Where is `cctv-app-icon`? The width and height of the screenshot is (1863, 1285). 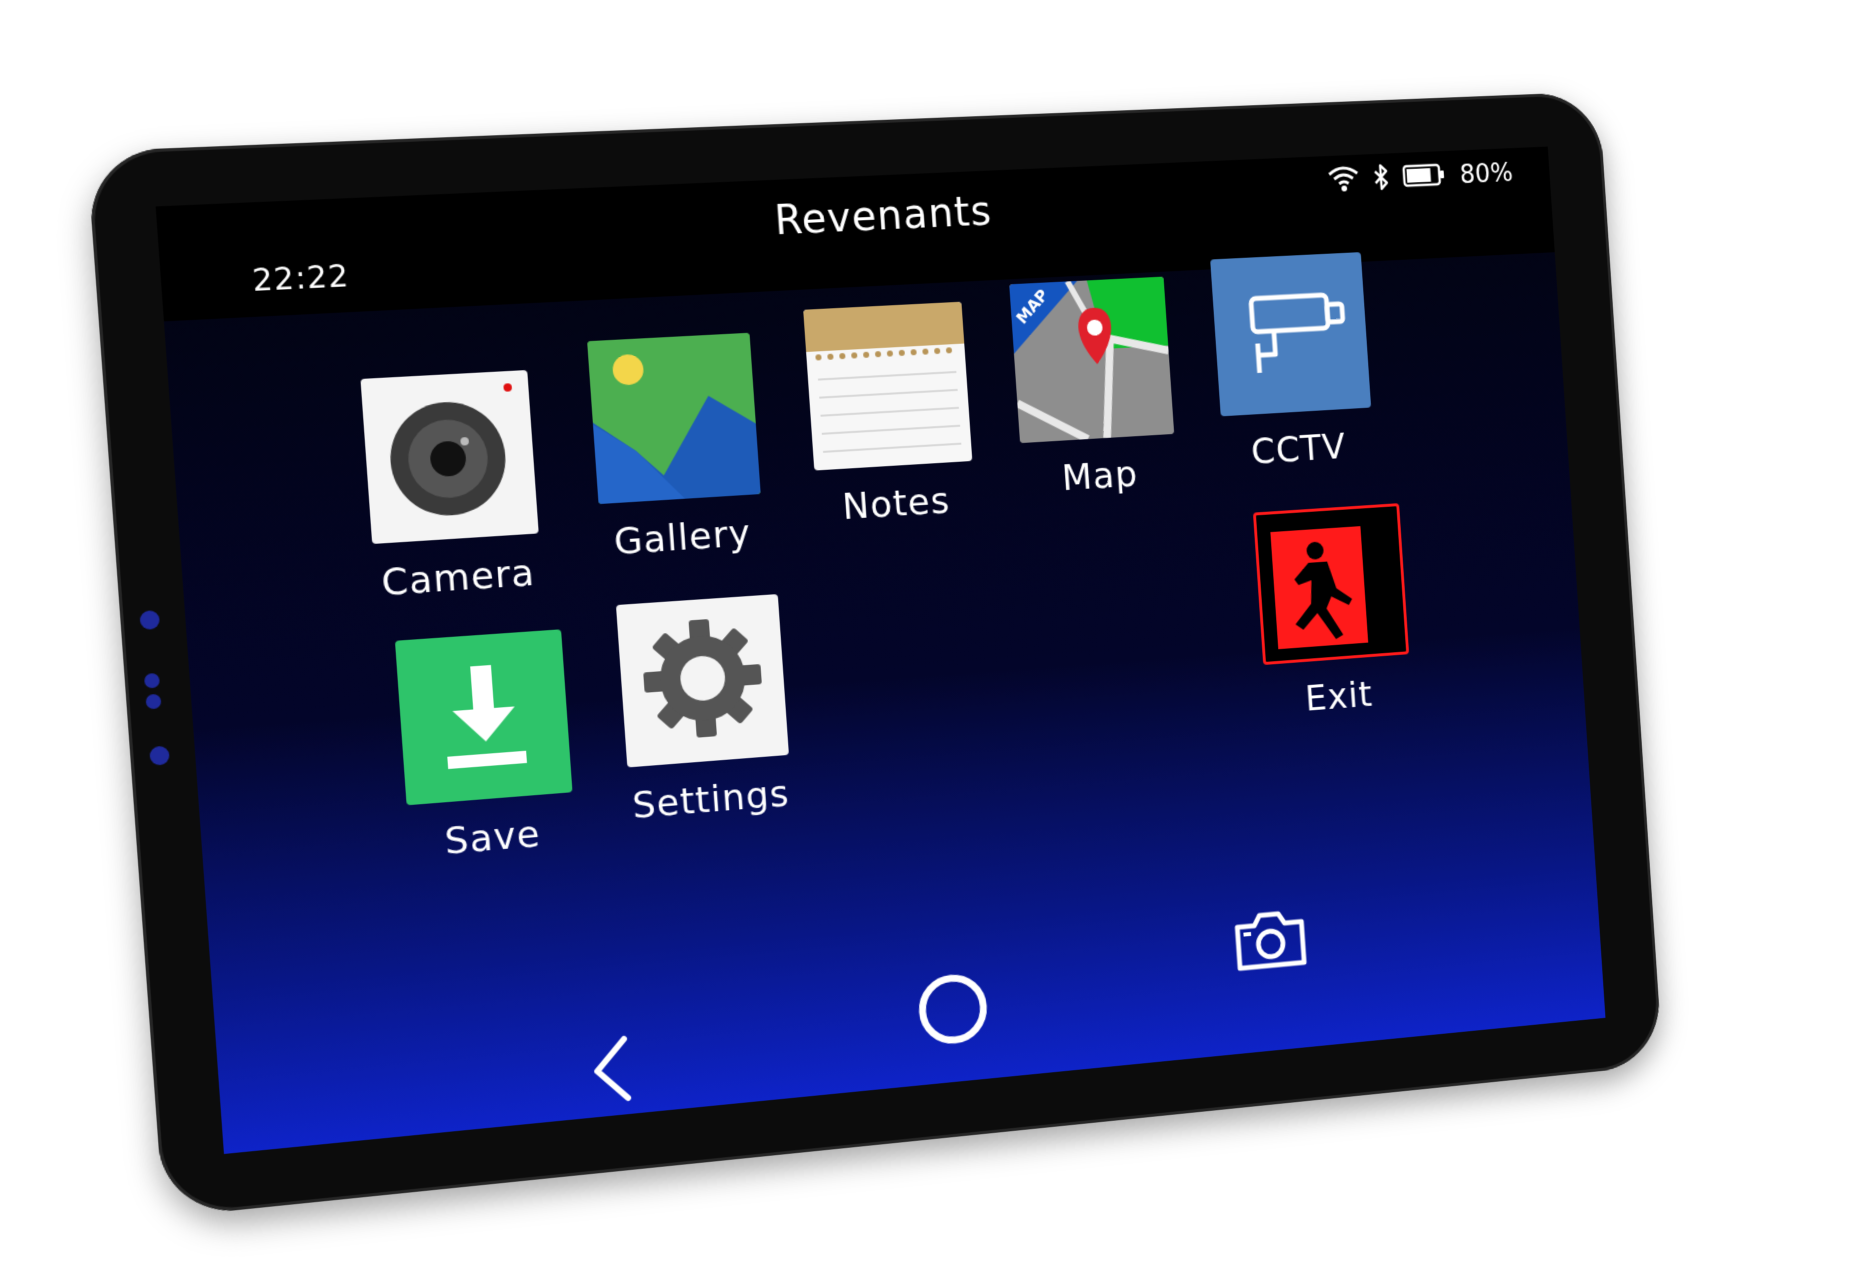
cctv-app-icon is located at coordinates (1291, 334).